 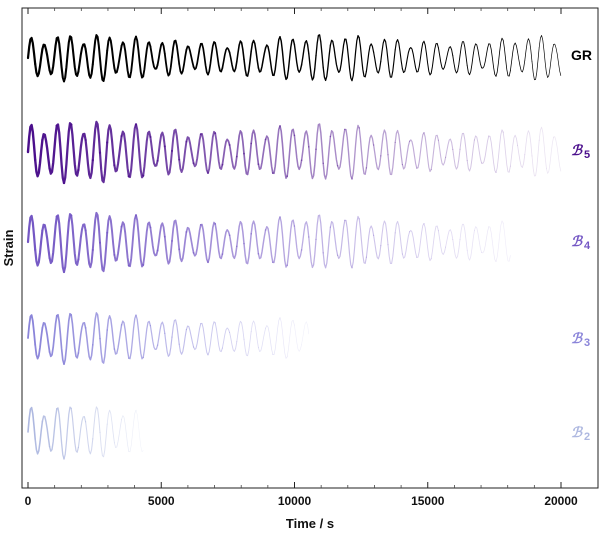 I want to click on series-label-name: ℬ, so click(x=577, y=432).